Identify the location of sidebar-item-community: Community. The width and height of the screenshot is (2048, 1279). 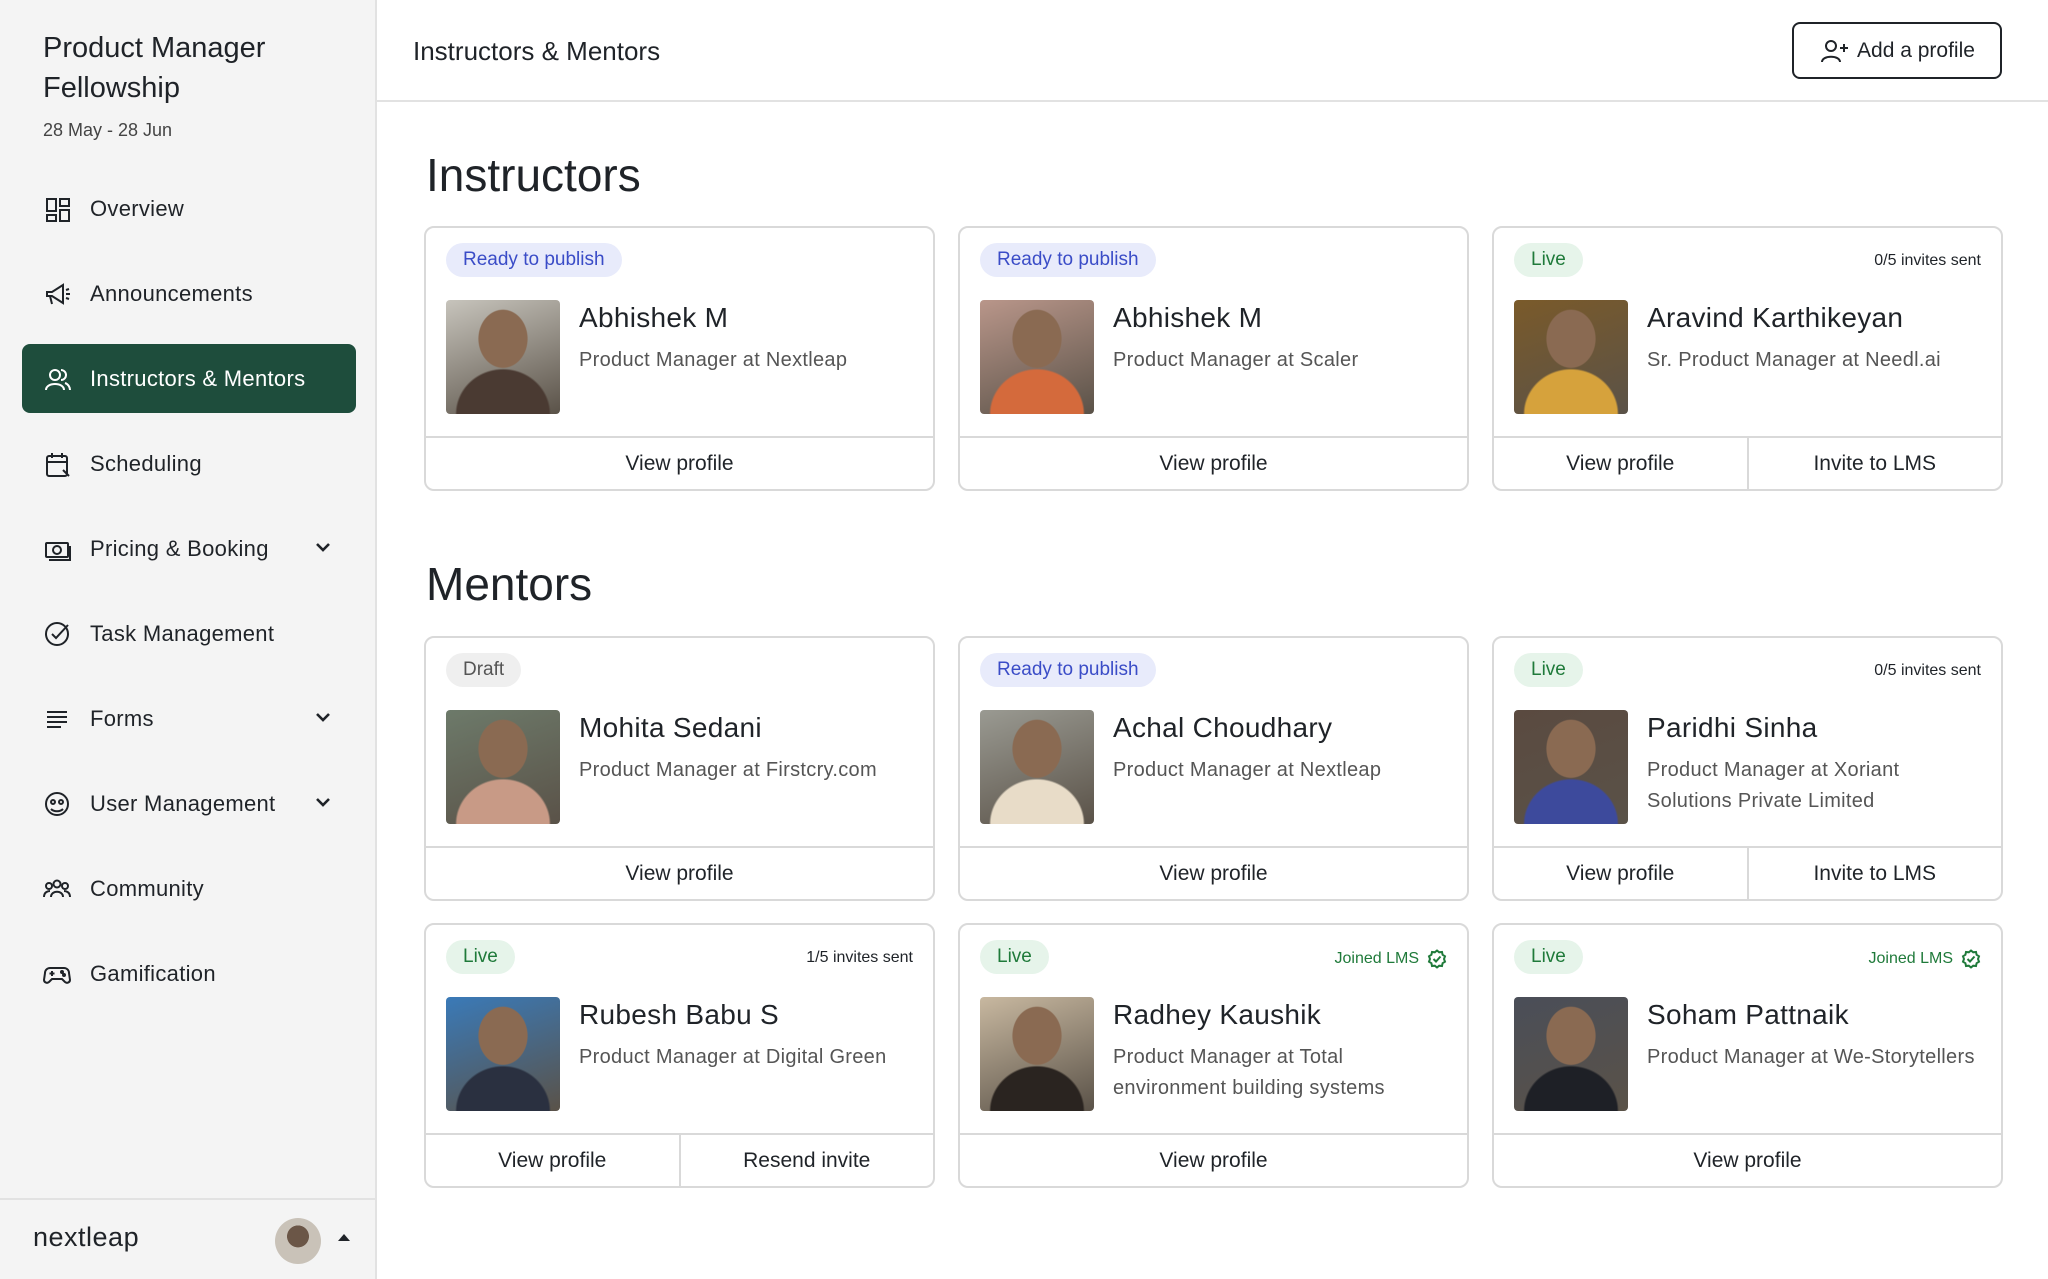
(189, 888).